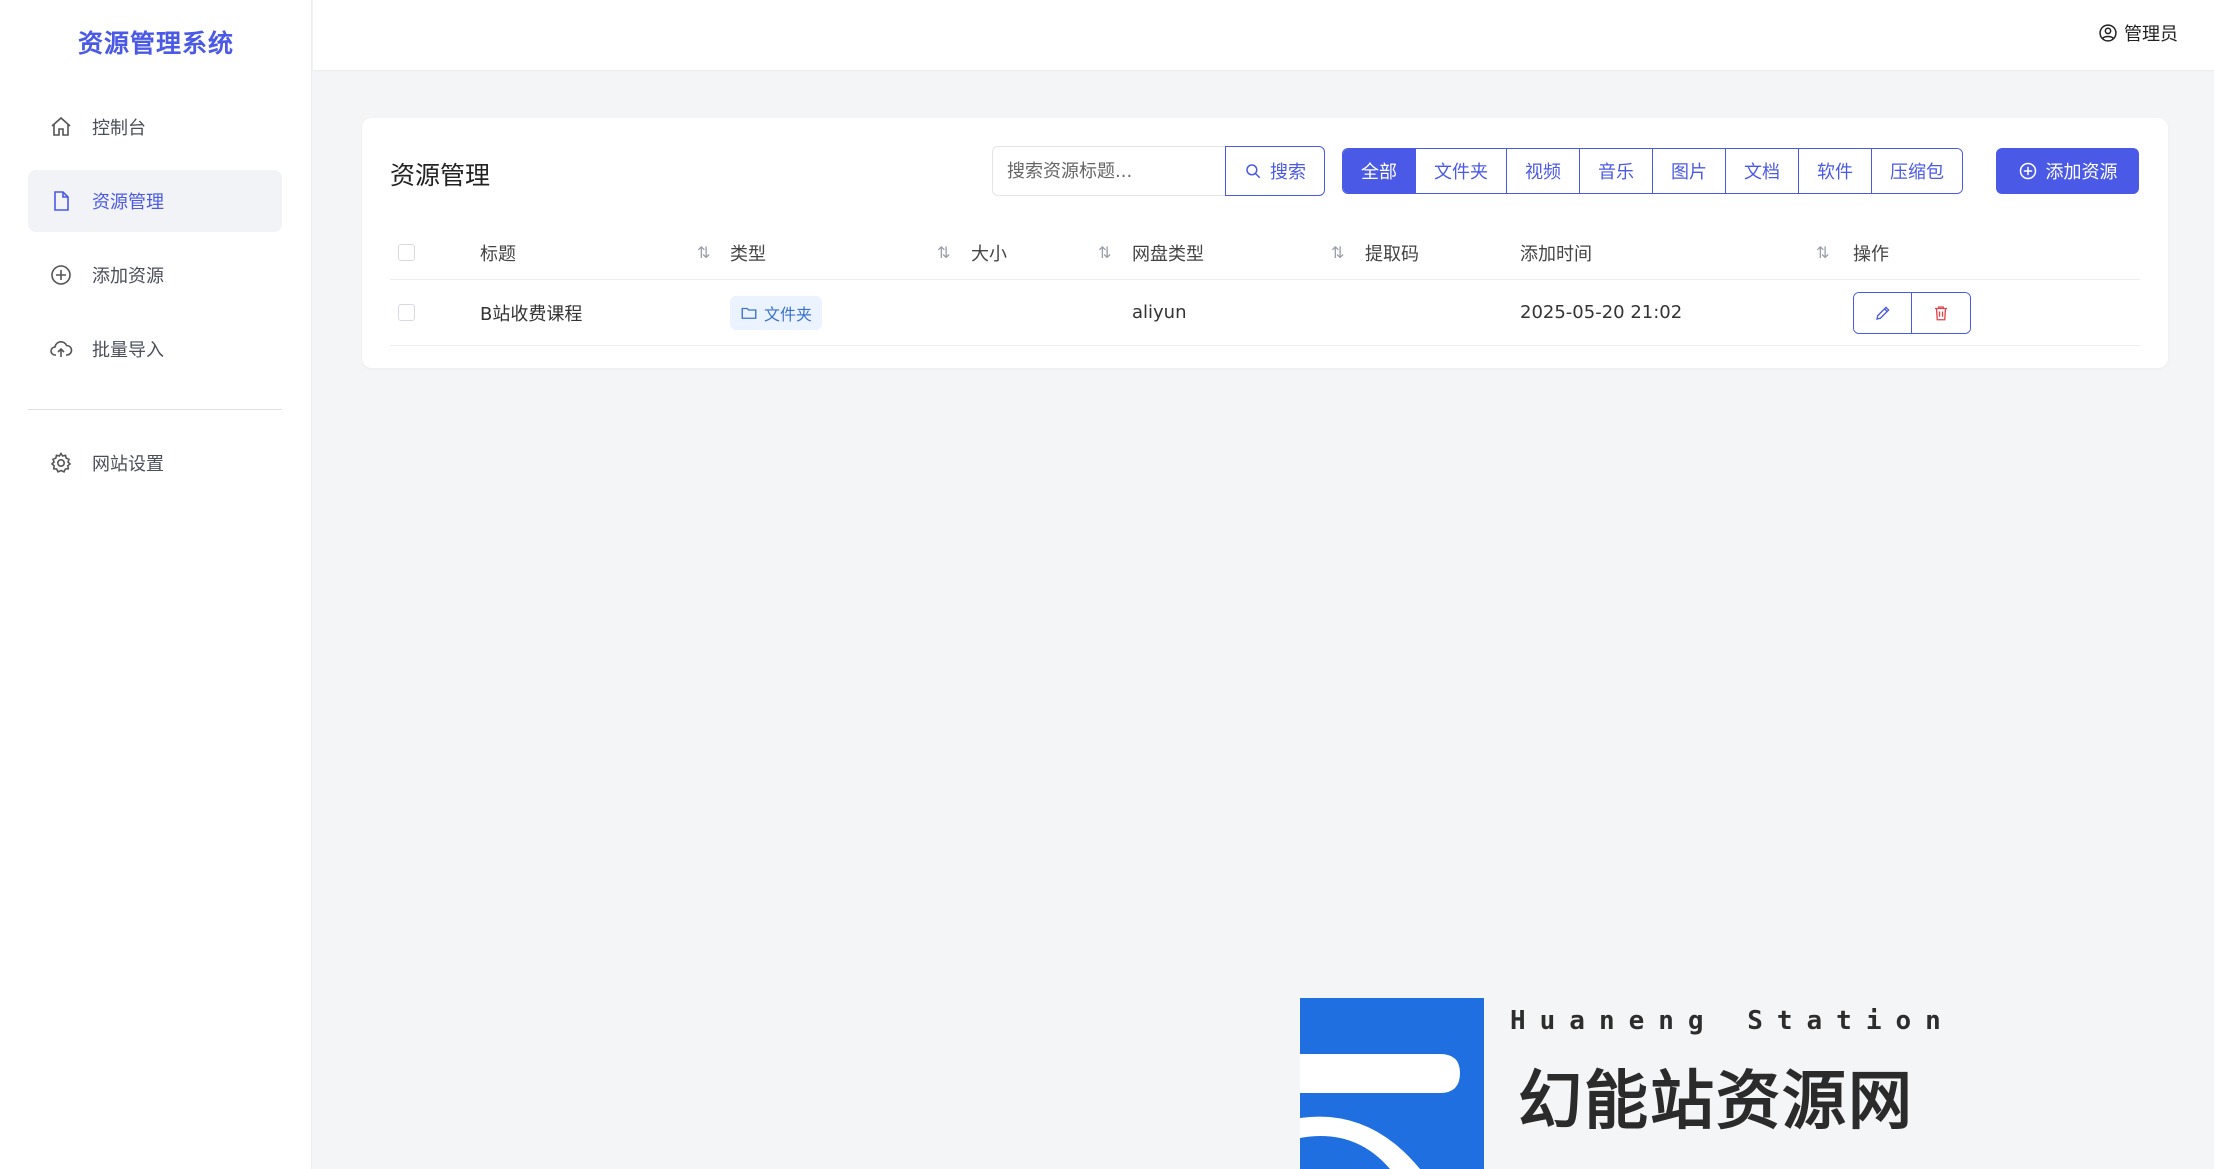 This screenshot has width=2214, height=1169. What do you see at coordinates (1601, 312) in the screenshot?
I see `row-added-time: 2025-05-20 21:02` at bounding box center [1601, 312].